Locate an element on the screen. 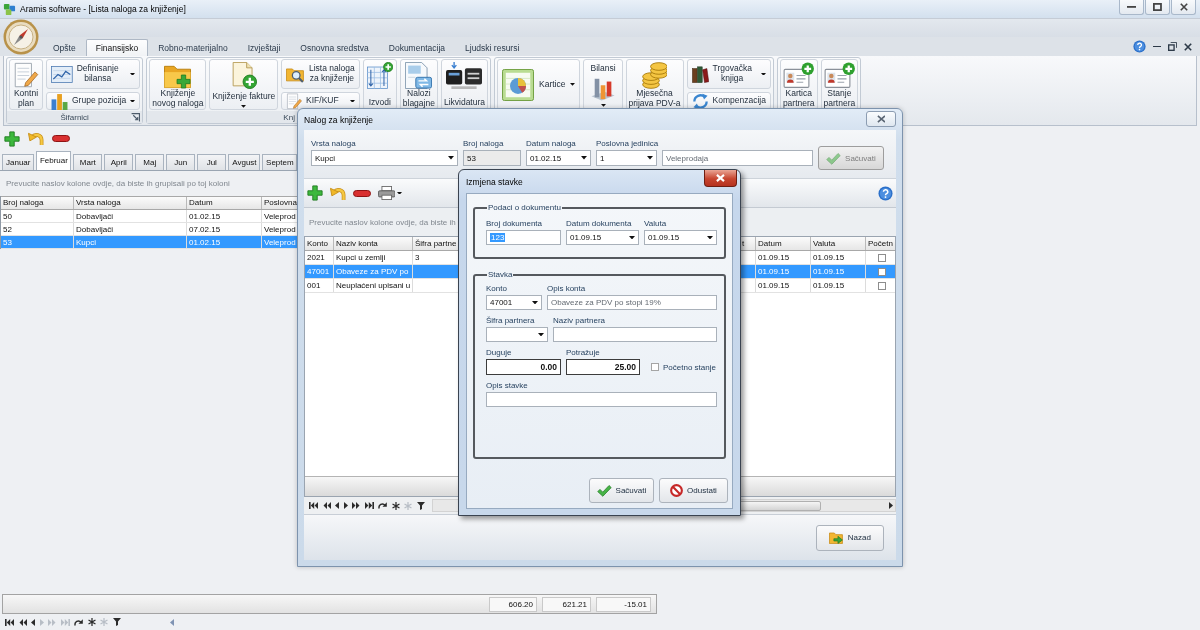 The image size is (1200, 630). field-label: Duguje is located at coordinates (499, 353).